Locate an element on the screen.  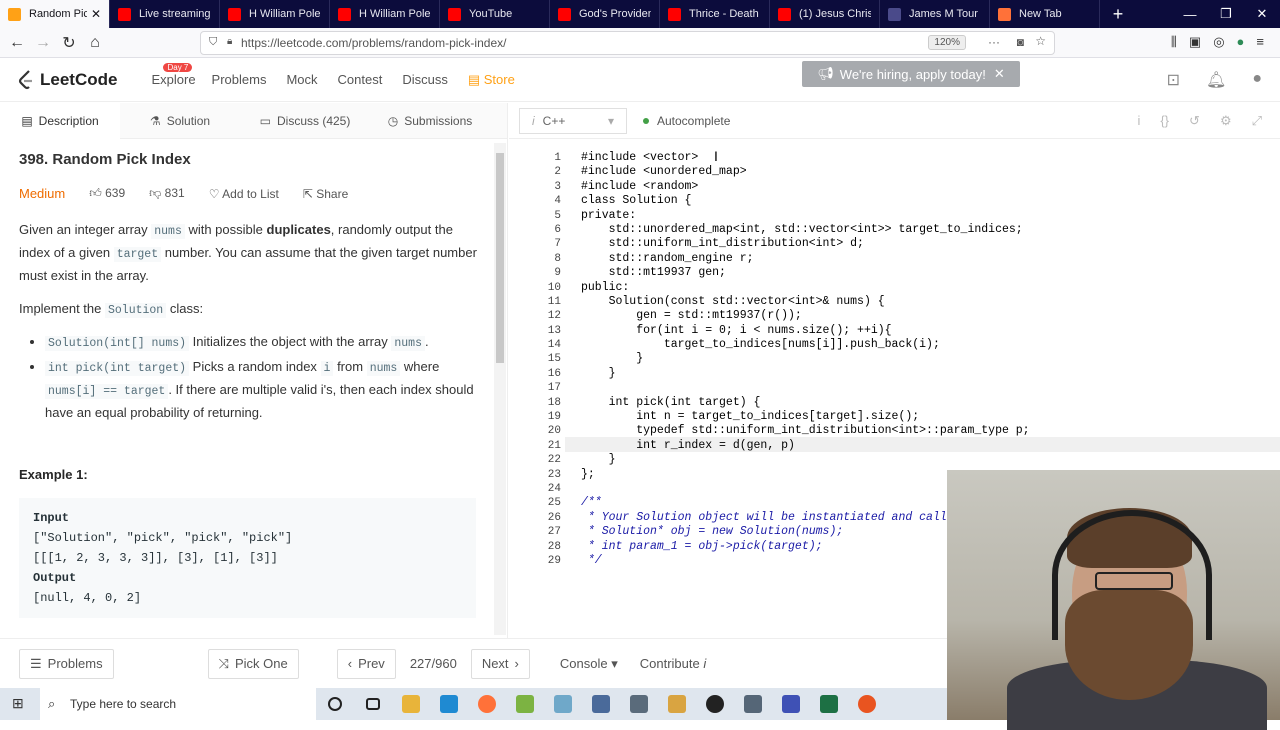
code-line: std::mt19937 gen; is located at coordinates (805, 273).